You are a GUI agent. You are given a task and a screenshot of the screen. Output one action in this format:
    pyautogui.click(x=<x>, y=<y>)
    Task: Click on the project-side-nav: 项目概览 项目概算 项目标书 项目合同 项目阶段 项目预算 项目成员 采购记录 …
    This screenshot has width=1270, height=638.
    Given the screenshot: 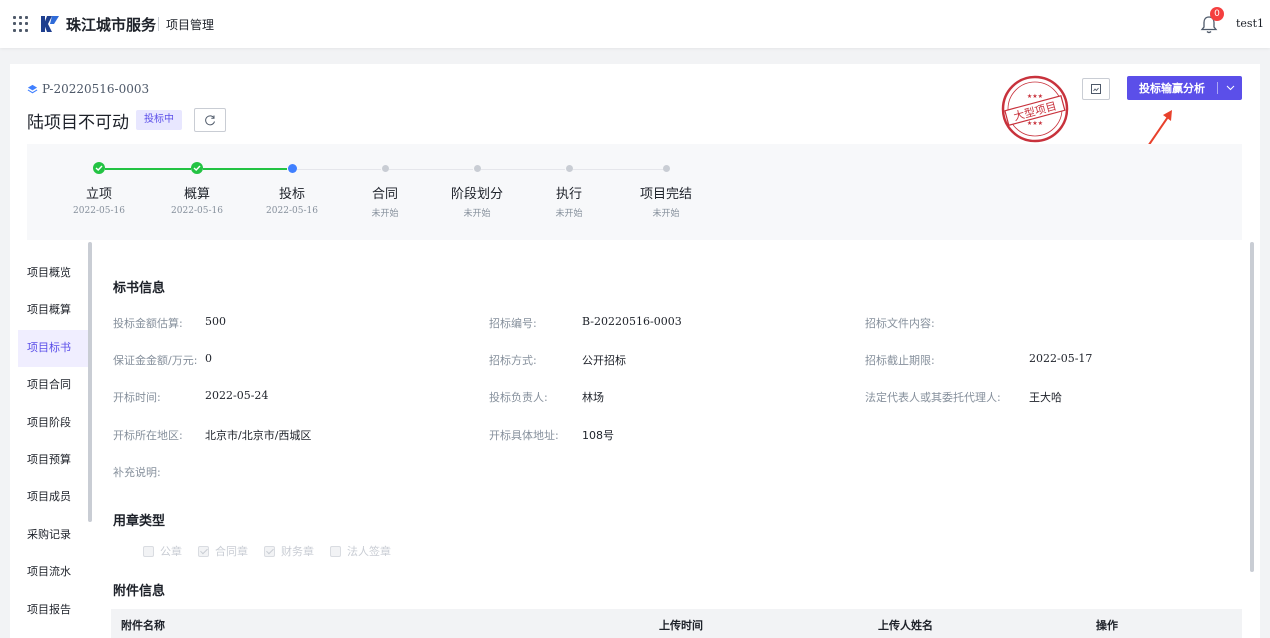 What is the action you would take?
    pyautogui.click(x=53, y=442)
    